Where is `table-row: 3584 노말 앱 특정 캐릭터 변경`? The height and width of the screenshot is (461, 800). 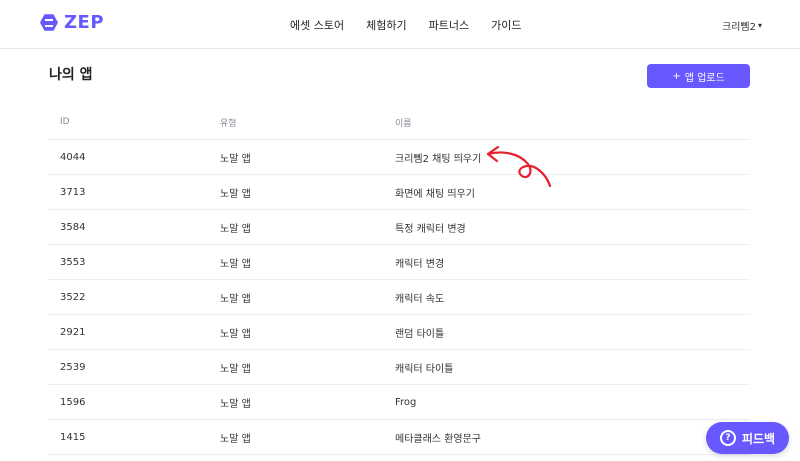 table-row: 3584 노말 앱 특정 캐릭터 변경 is located at coordinates (399, 227).